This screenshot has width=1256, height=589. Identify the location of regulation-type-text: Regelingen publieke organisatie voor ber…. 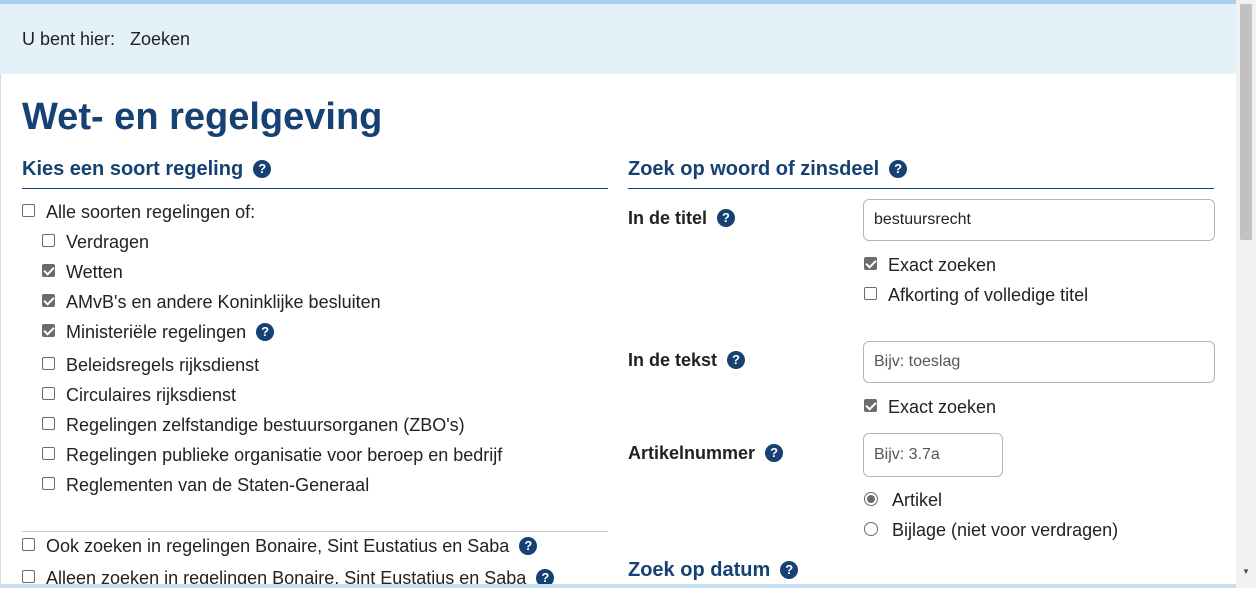
(284, 455).